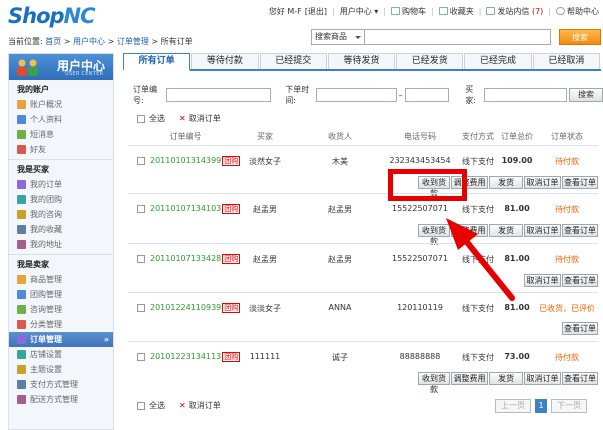 The image size is (603, 430). I want to click on next-page-button: 下一页, so click(569, 406).